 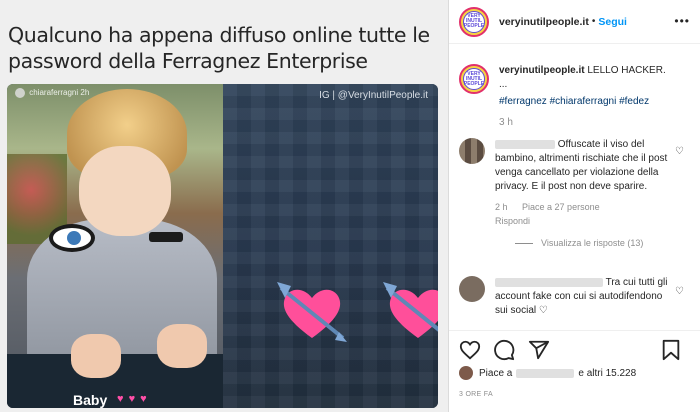 I want to click on story-tag-user: chiaraferragni, so click(x=54, y=93).